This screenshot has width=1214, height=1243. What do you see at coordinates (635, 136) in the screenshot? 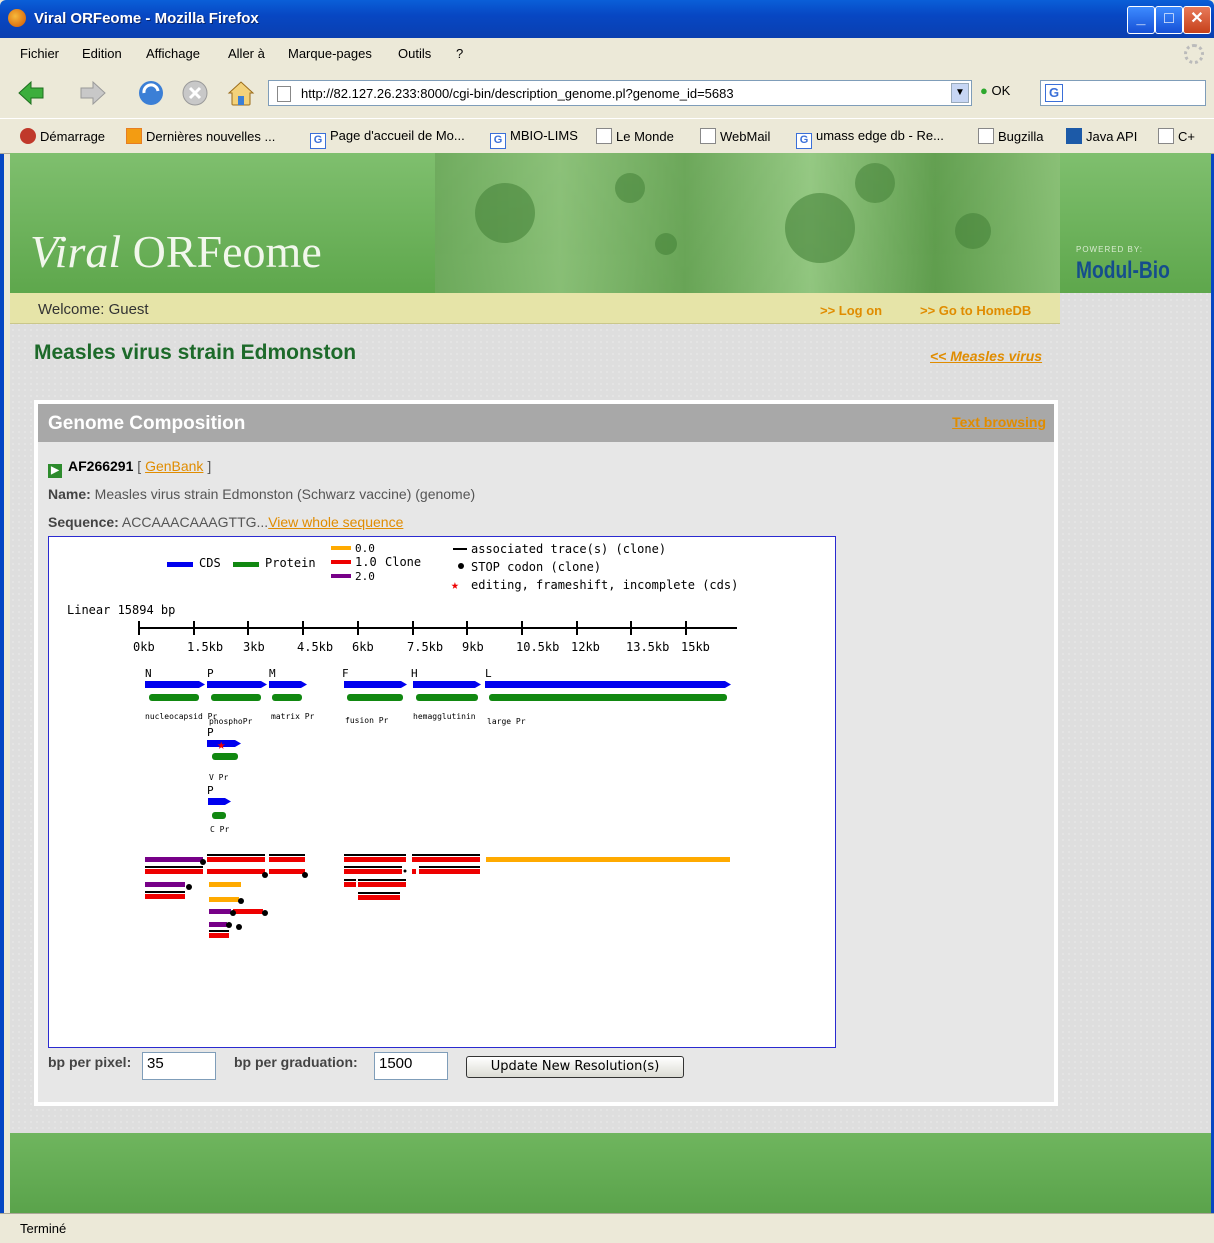
I see `bookmark-le-monde: Le Monde` at bounding box center [635, 136].